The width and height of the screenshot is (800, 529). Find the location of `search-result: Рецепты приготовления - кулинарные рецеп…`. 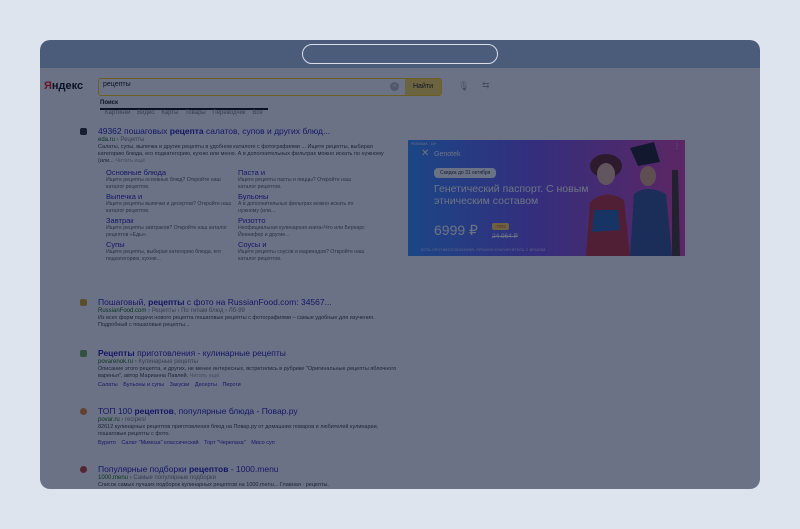

search-result: Рецепты приготовления - кулинарные рецеп… is located at coordinates (239, 368).